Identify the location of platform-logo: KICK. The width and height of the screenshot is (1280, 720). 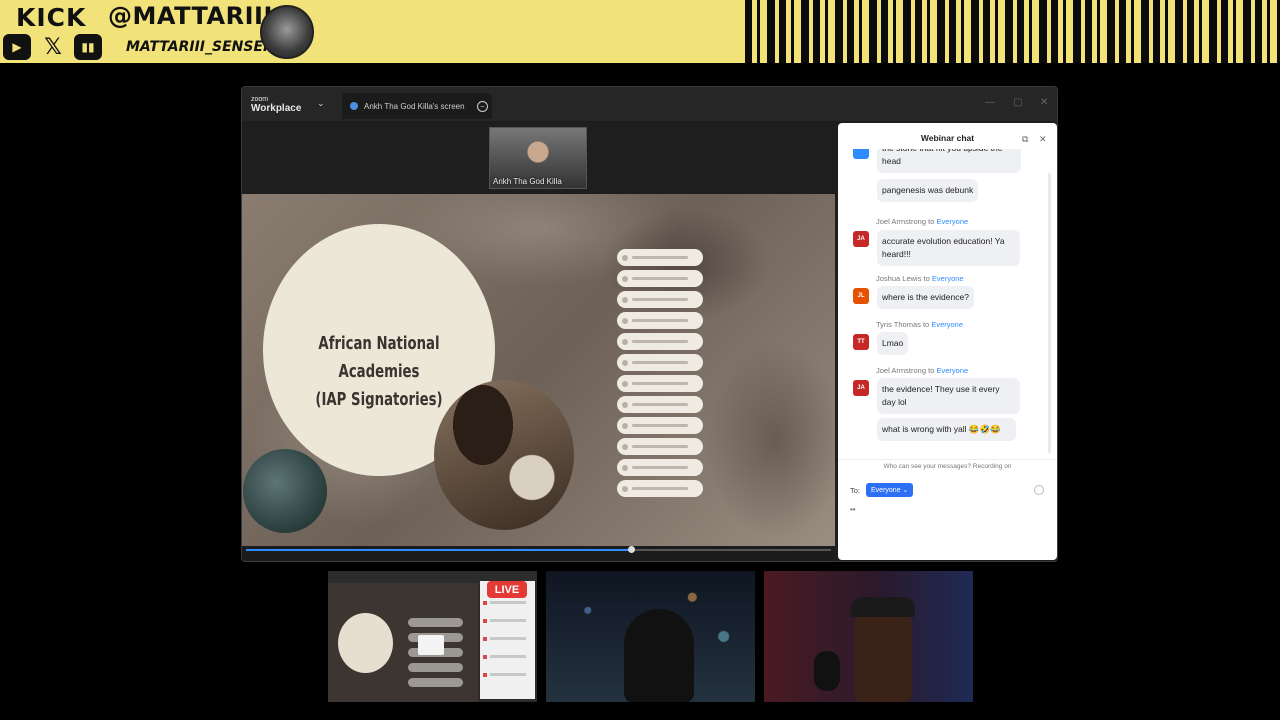
(51, 17).